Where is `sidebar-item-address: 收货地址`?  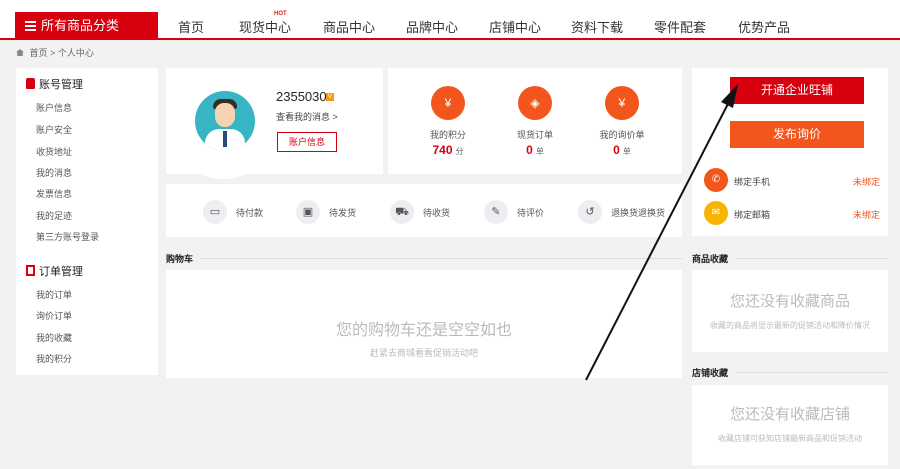
sidebar-item-address: 收货地址 is located at coordinates (54, 151).